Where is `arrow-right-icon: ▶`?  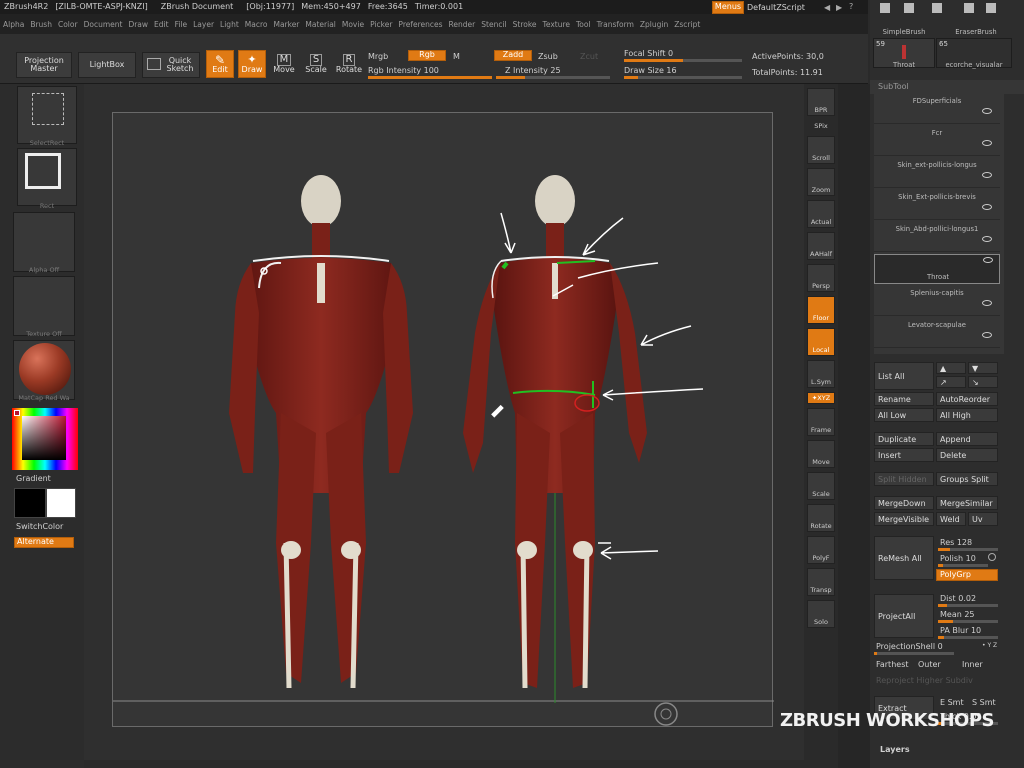
arrow-right-icon: ▶ is located at coordinates (839, 7).